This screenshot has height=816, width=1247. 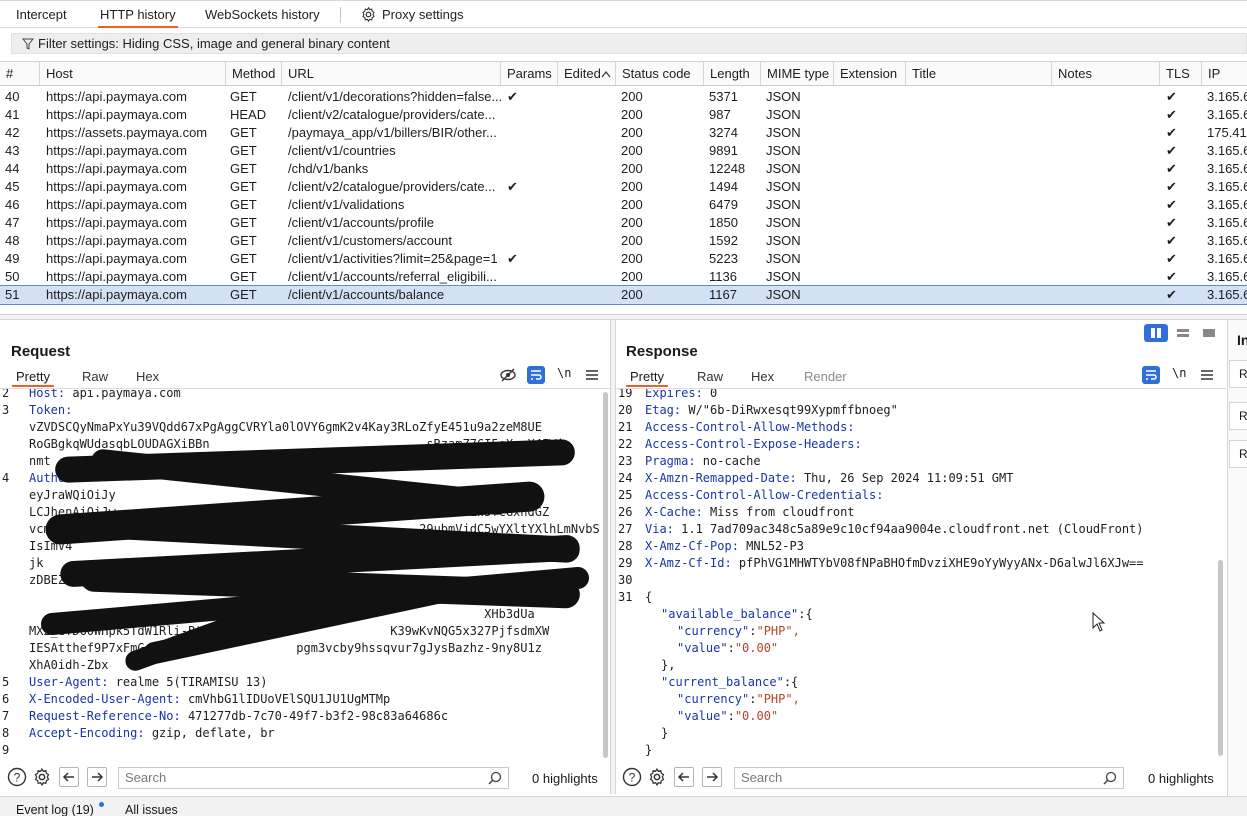 I want to click on line-number: 19, so click(x=625, y=394).